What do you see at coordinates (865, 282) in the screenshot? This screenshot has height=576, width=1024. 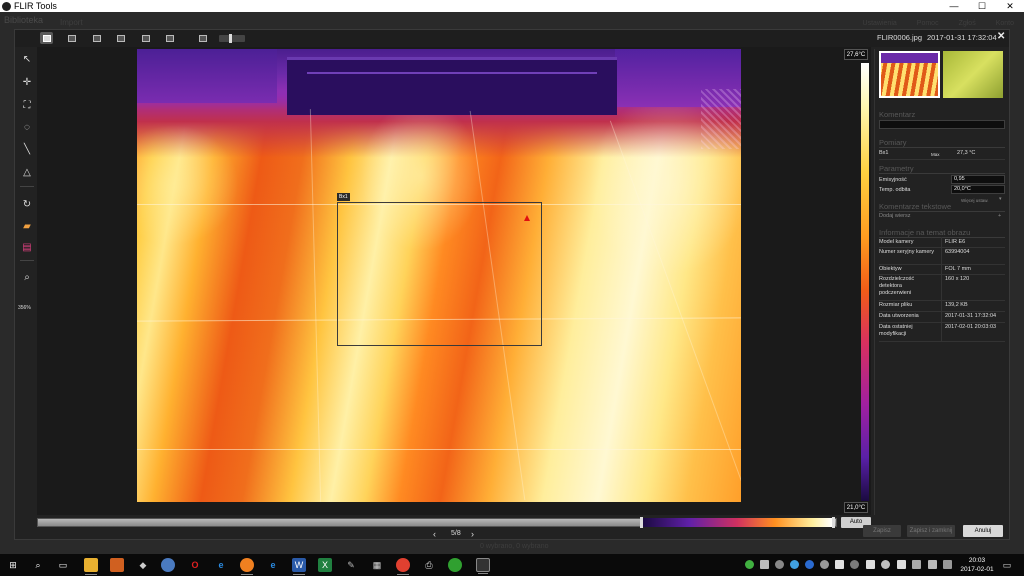 I see `temperature-scale-bar` at bounding box center [865, 282].